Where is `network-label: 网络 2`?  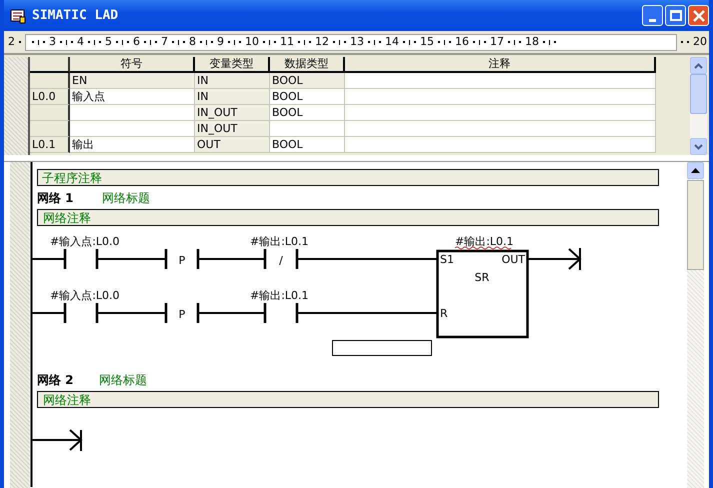 network-label: 网络 2 is located at coordinates (55, 380).